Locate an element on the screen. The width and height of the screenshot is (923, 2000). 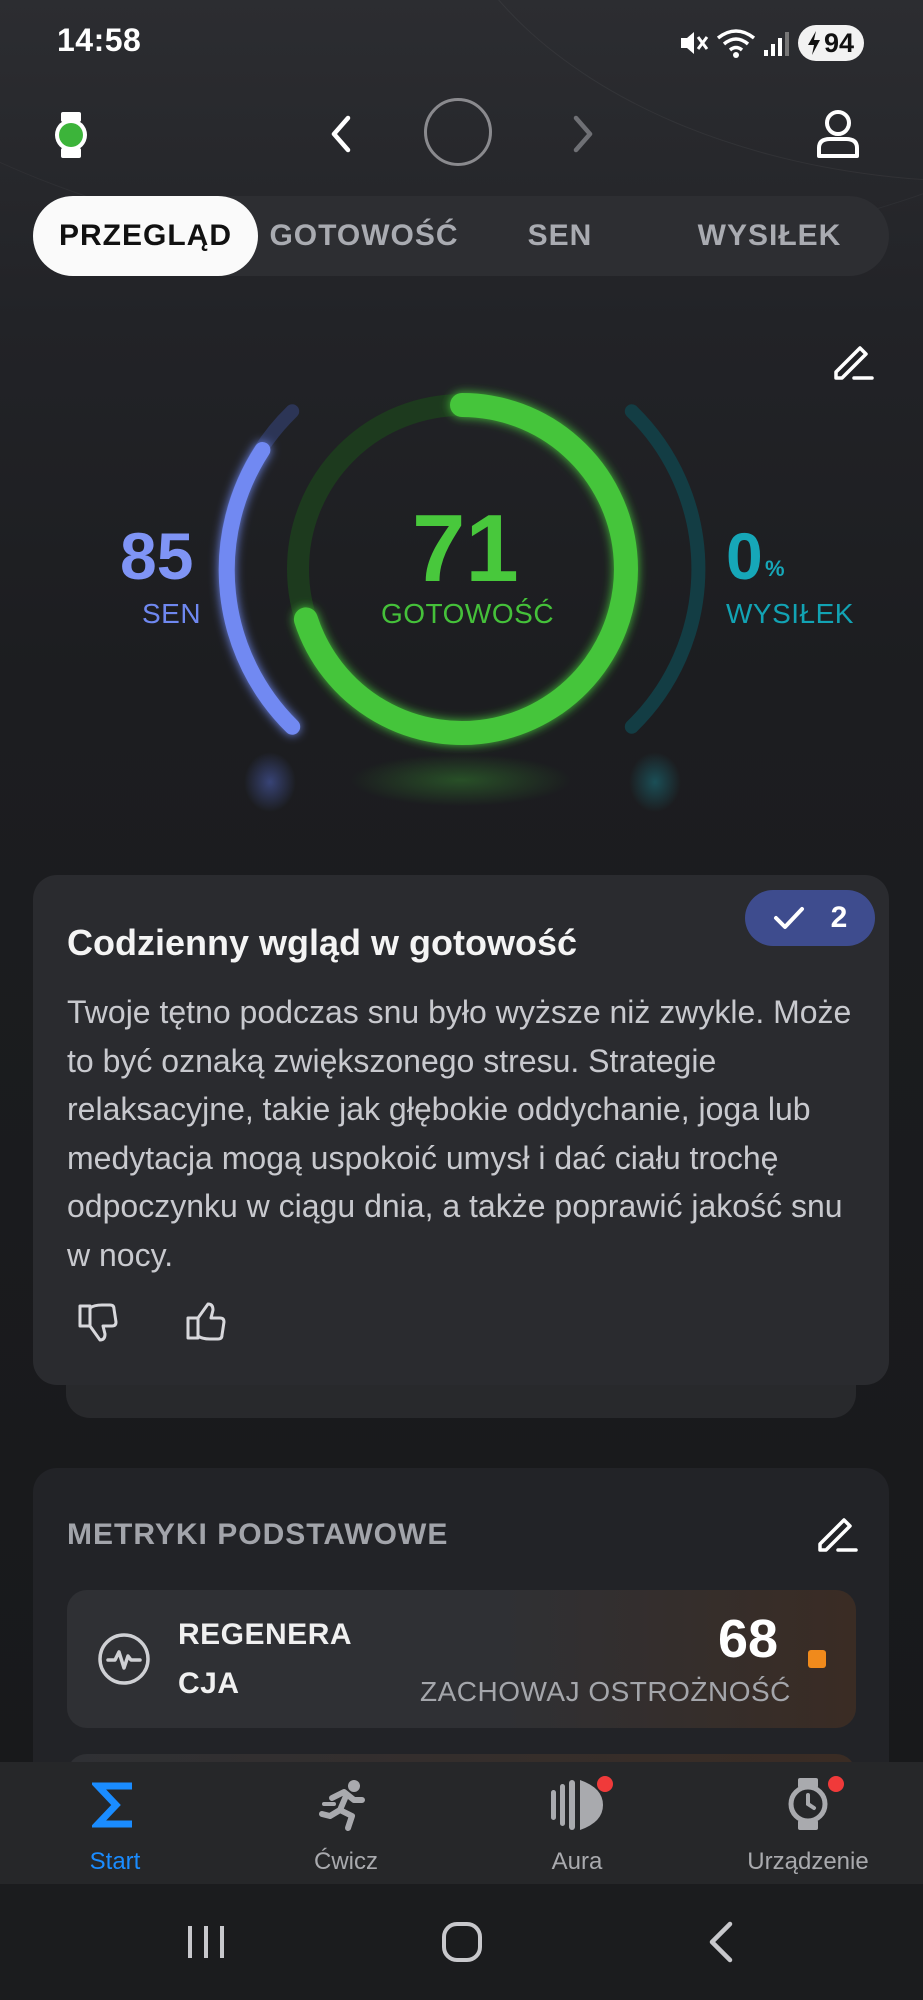
sleep-arc is located at coordinates (259, 569).